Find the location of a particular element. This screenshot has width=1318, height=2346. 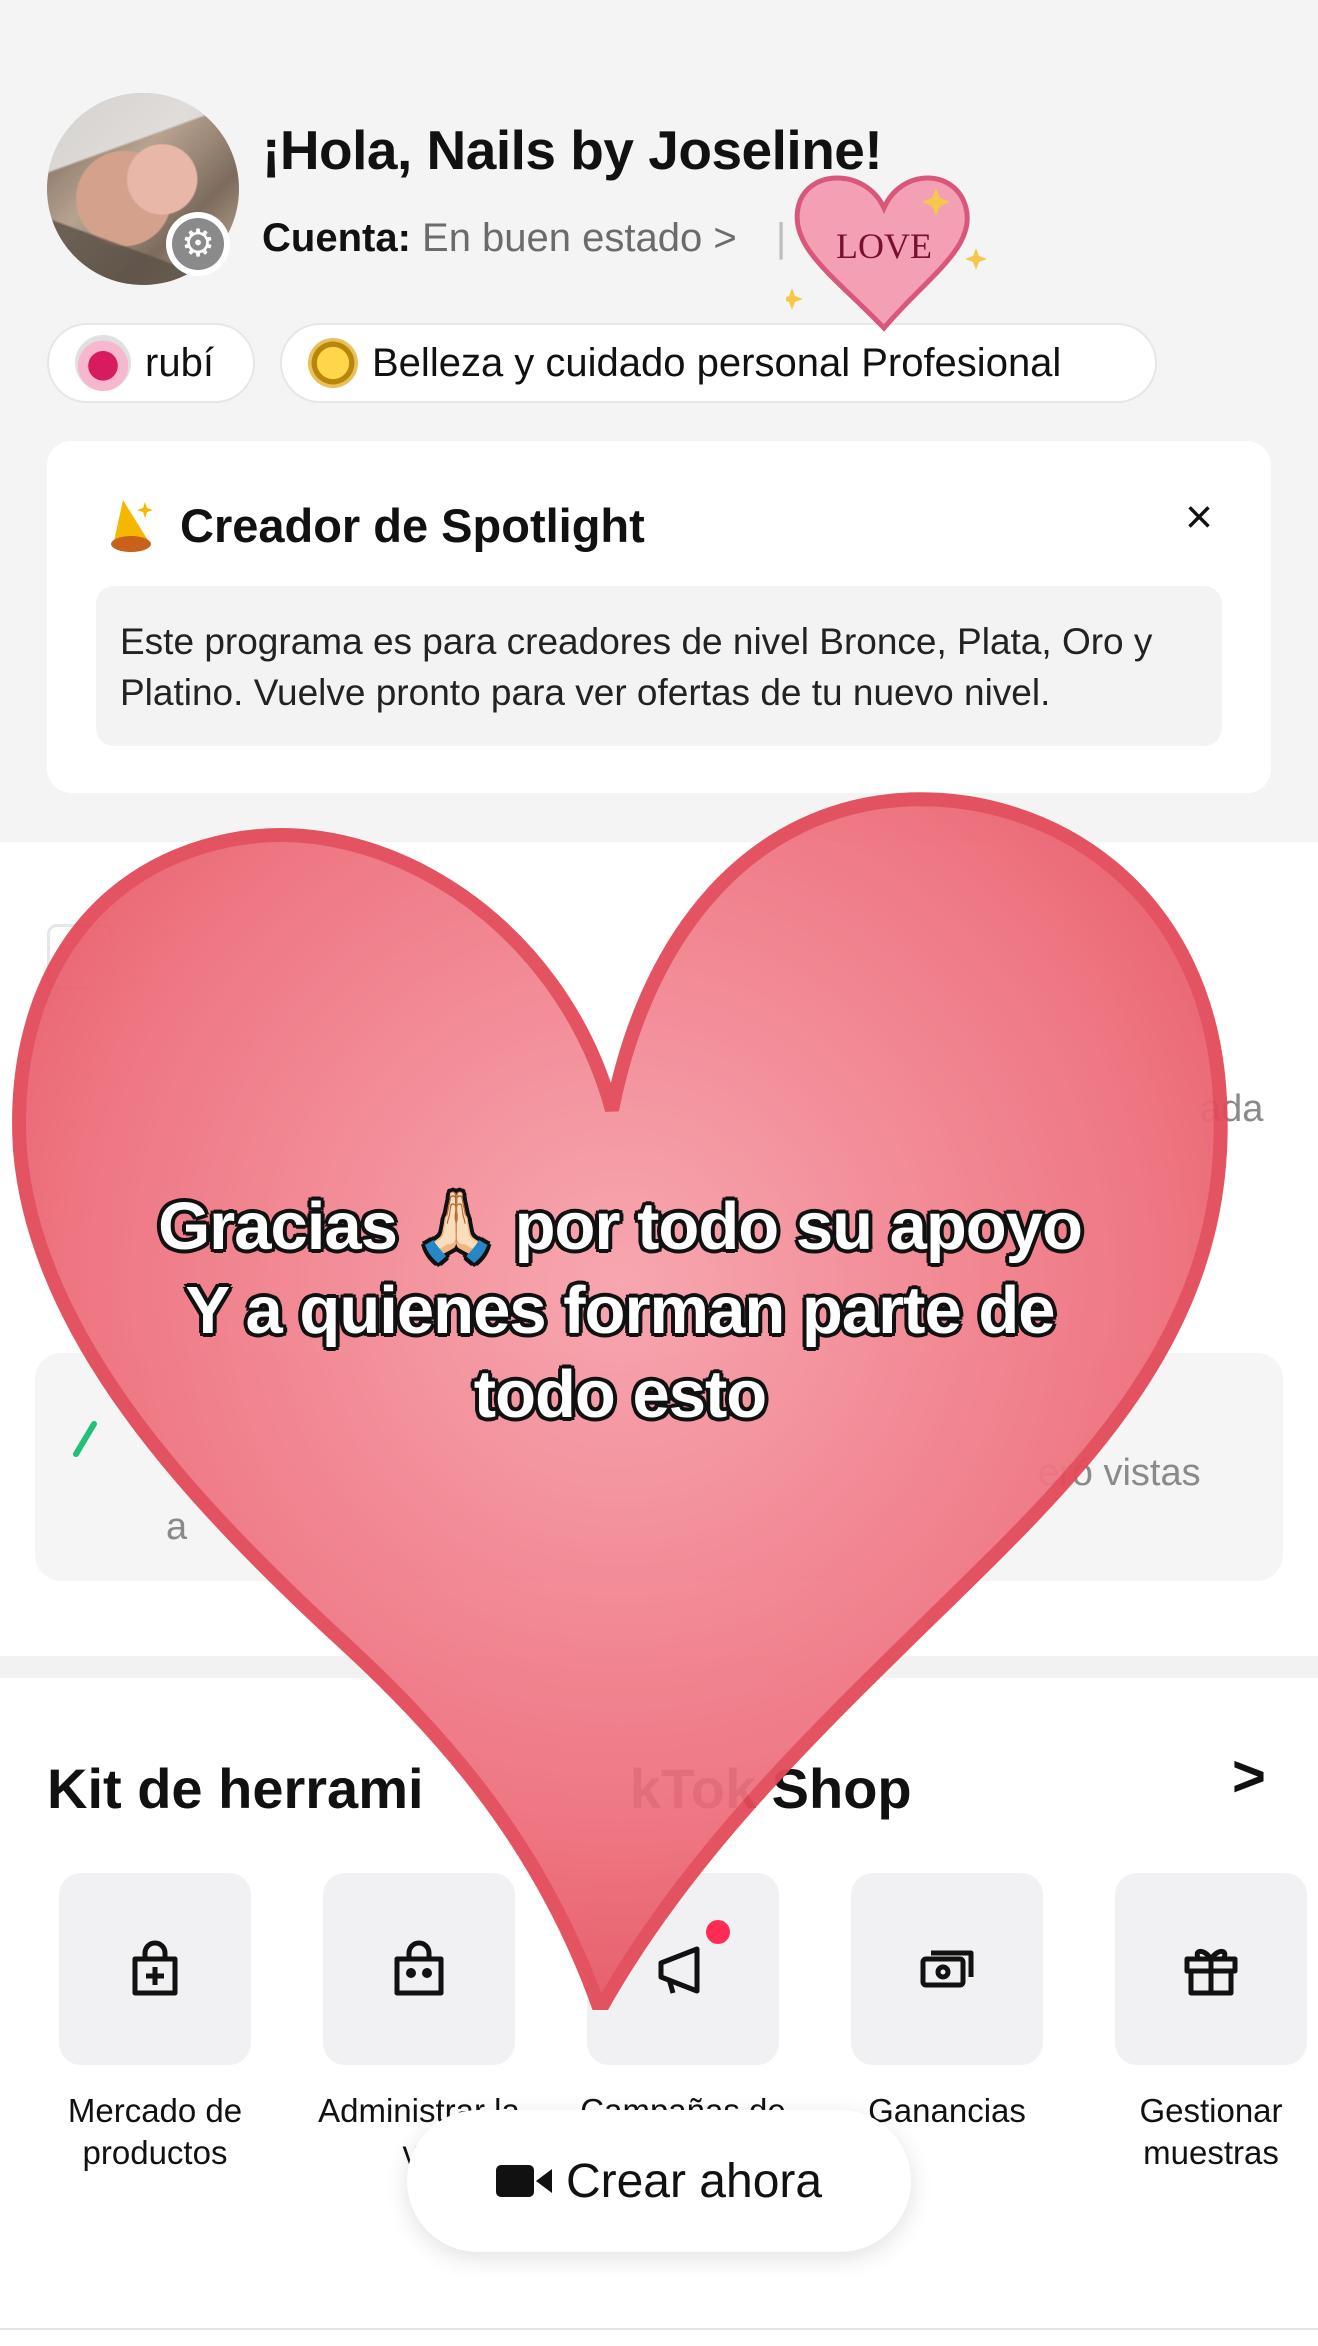

tier-badge: rubí is located at coordinates (151, 363).